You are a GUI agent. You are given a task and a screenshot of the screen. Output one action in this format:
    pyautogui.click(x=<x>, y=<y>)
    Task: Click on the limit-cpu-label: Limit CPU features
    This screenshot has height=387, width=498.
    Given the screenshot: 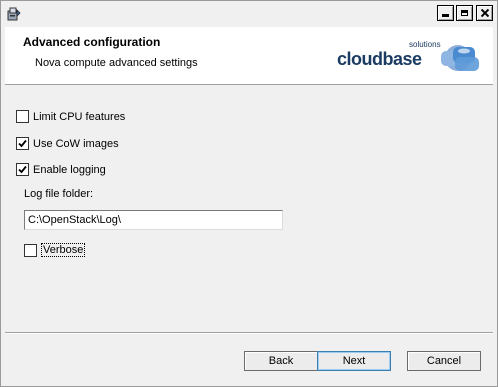 What is the action you would take?
    pyautogui.click(x=79, y=116)
    